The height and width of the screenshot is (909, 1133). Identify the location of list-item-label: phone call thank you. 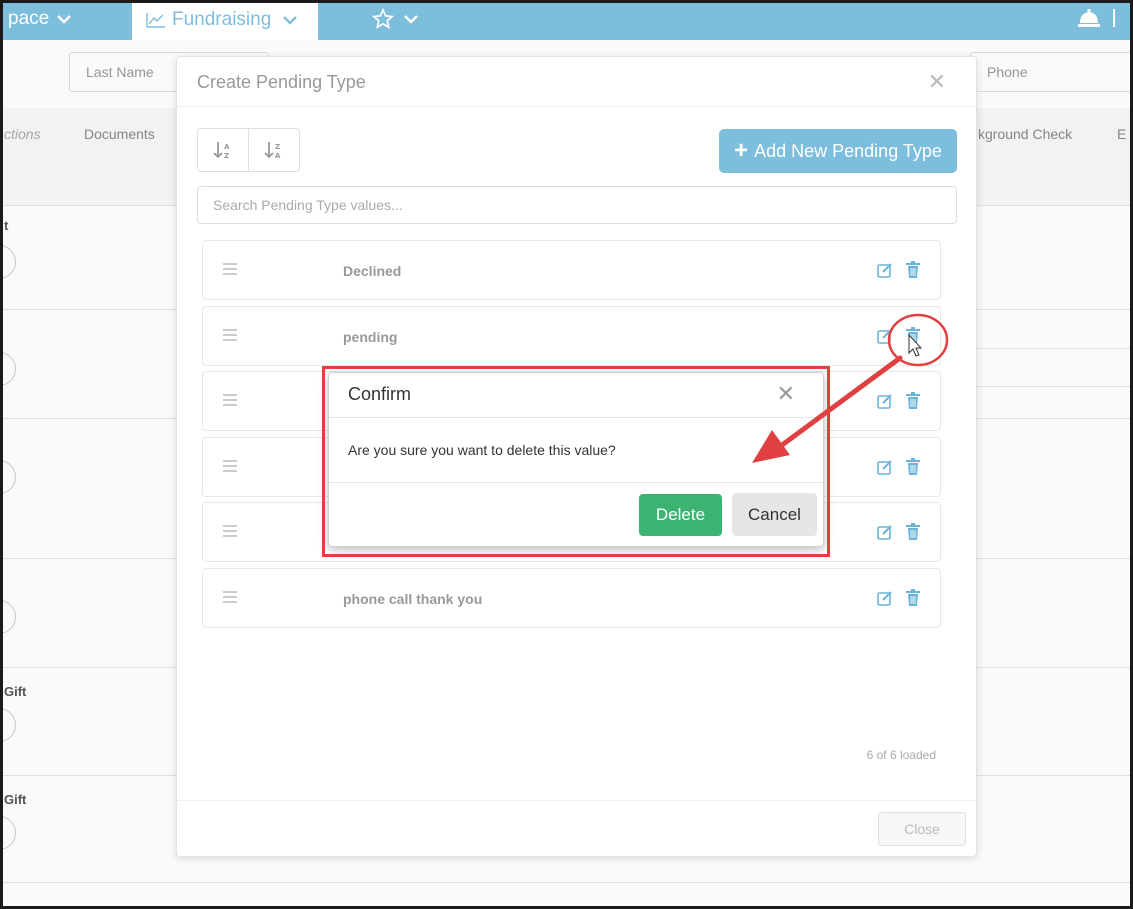
(413, 599).